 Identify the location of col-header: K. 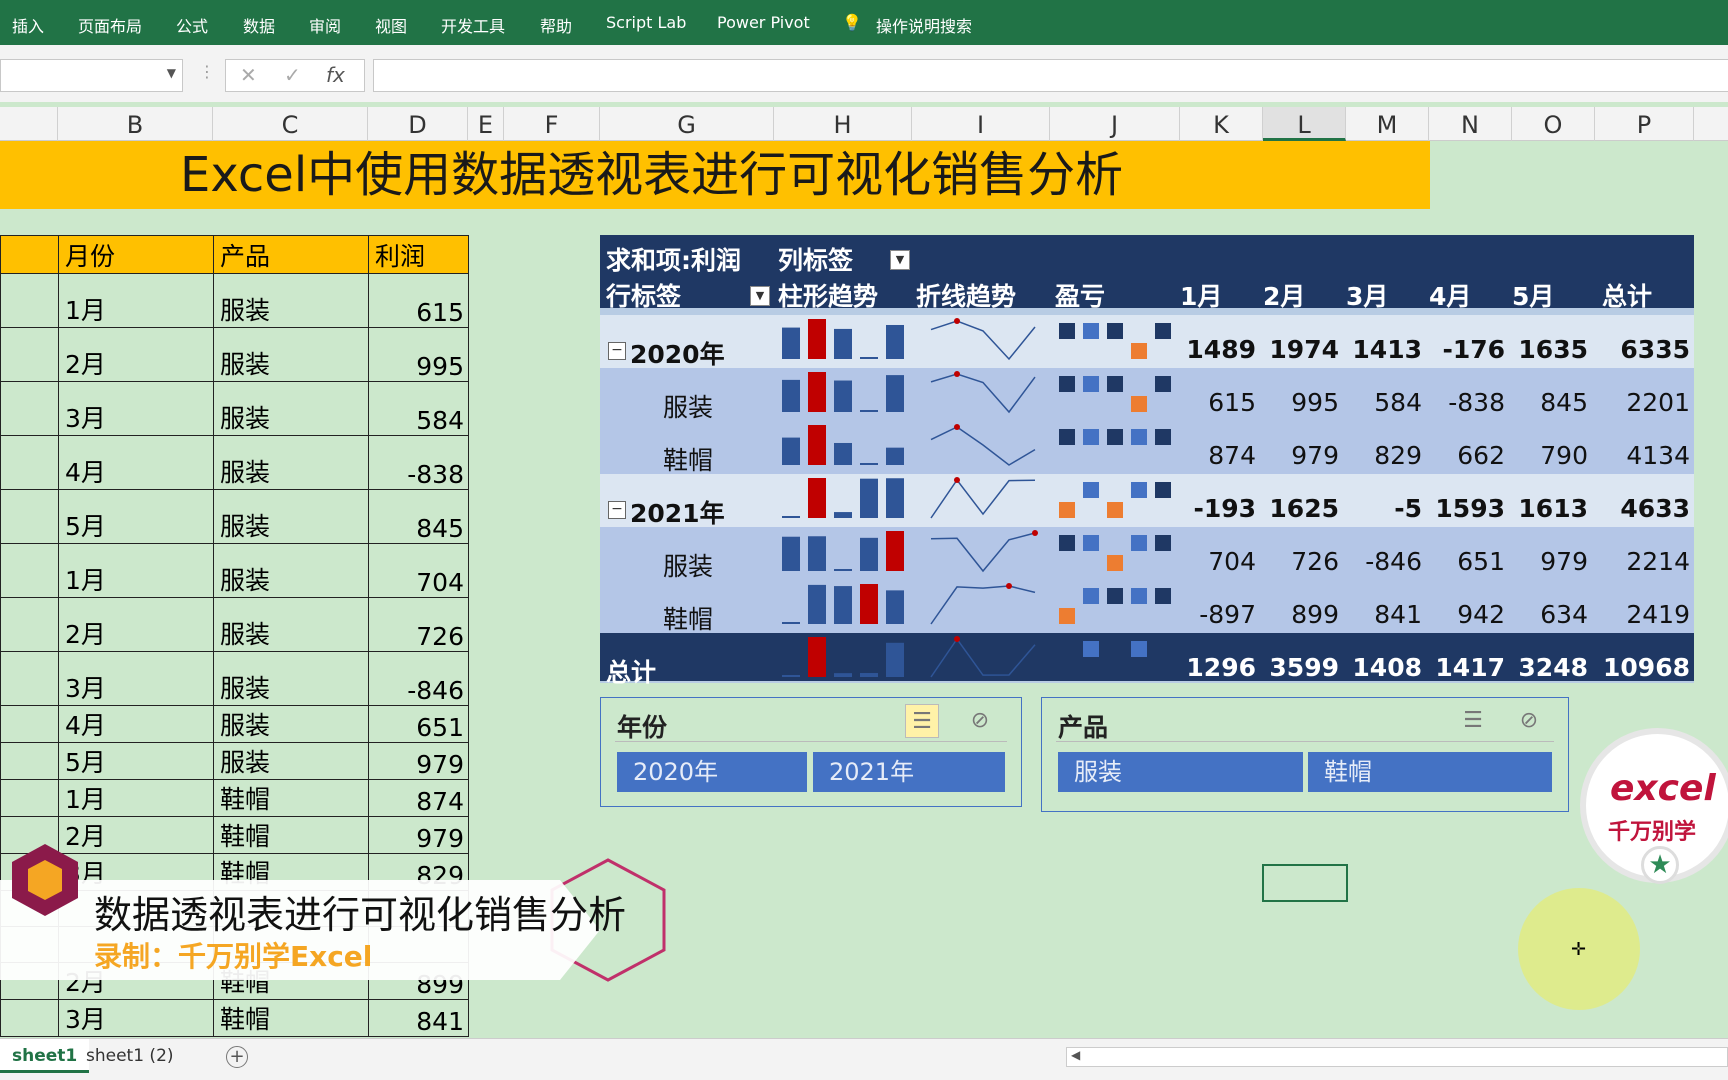
(1221, 124).